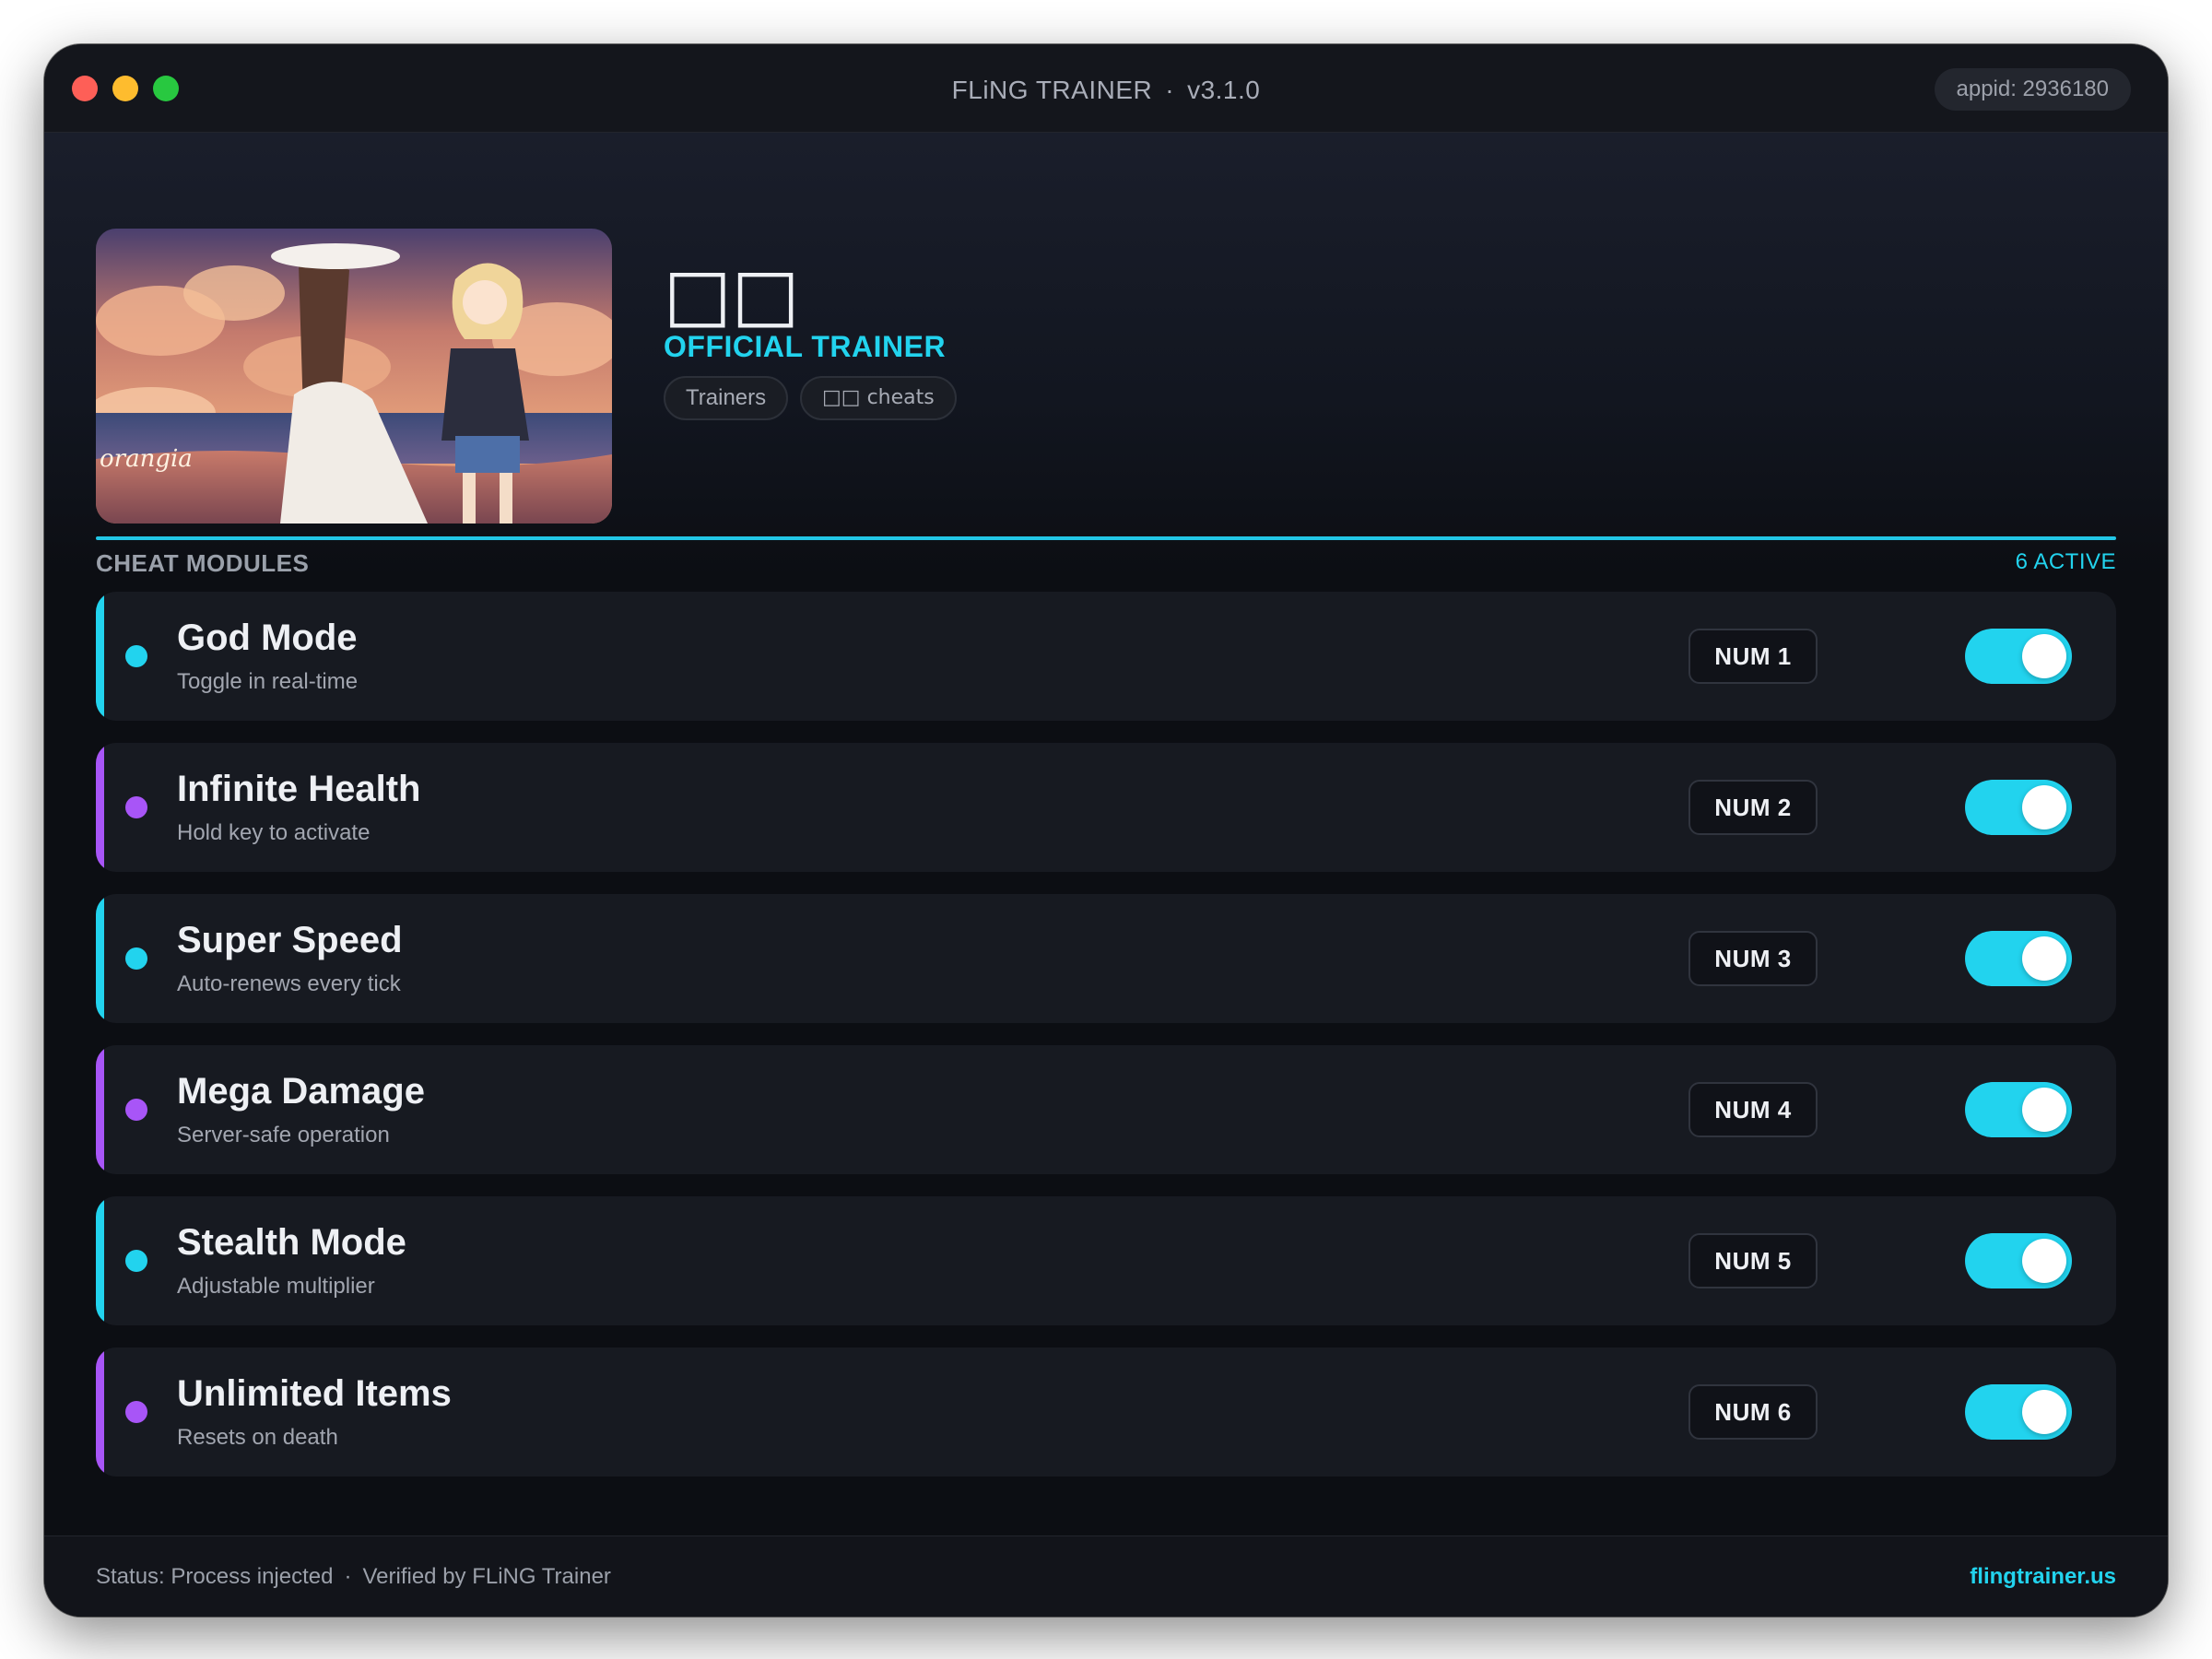  Describe the element at coordinates (2032, 89) in the screenshot. I see `appid-badge: appid: 2936180` at that location.